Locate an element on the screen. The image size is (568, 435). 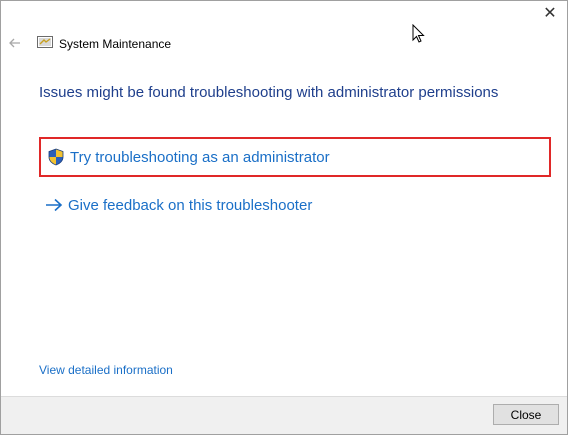
run-as-admin-option: Try troubleshooting as an administrator is located at coordinates (295, 157).